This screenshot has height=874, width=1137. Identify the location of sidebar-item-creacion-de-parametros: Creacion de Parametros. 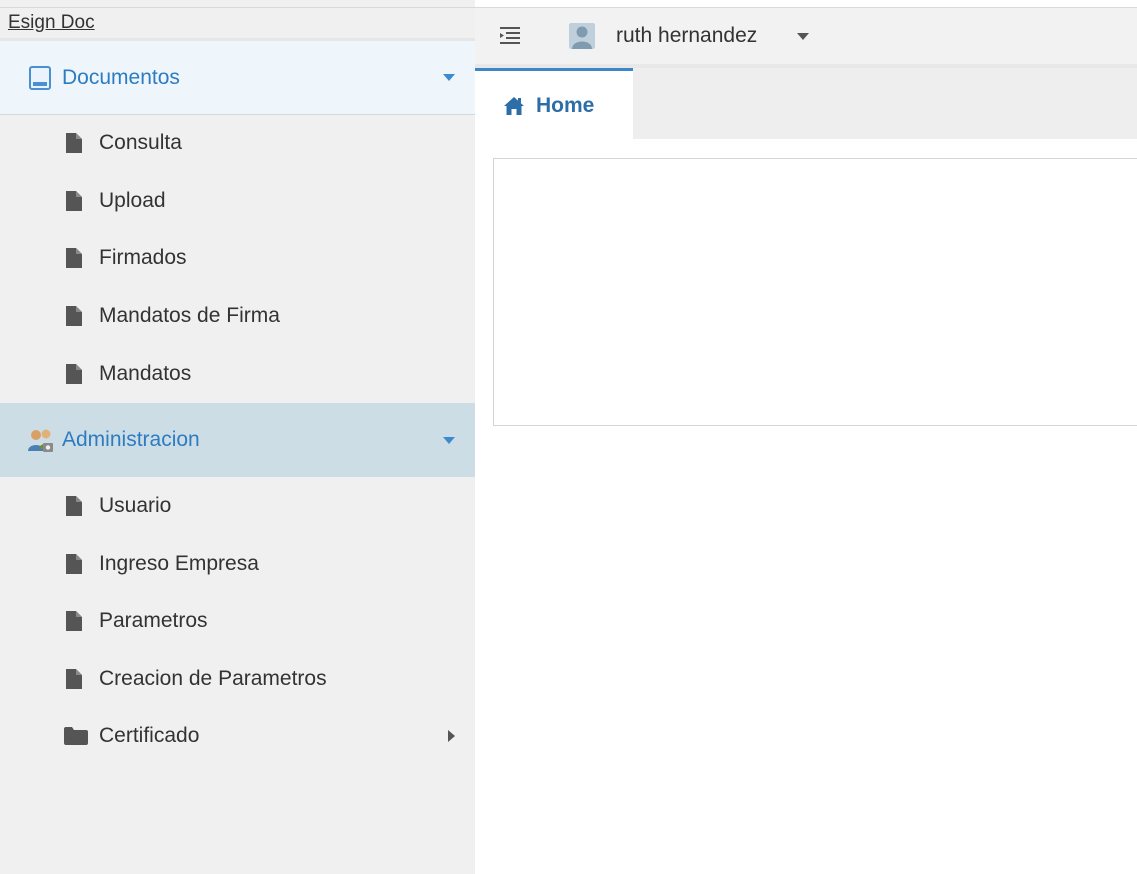
(237, 679).